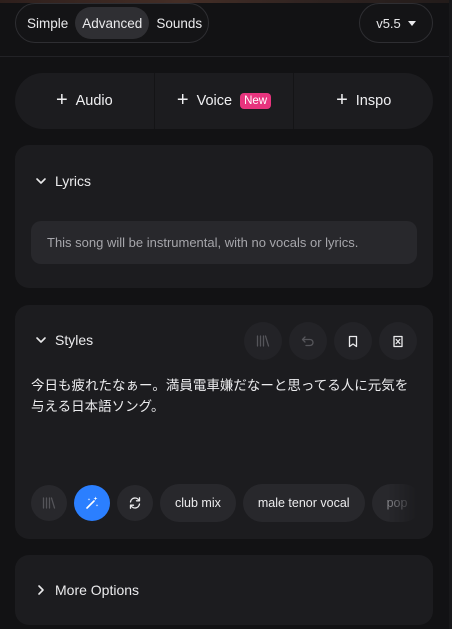 The height and width of the screenshot is (629, 452). What do you see at coordinates (214, 101) in the screenshot?
I see `add-voice-label: Voice` at bounding box center [214, 101].